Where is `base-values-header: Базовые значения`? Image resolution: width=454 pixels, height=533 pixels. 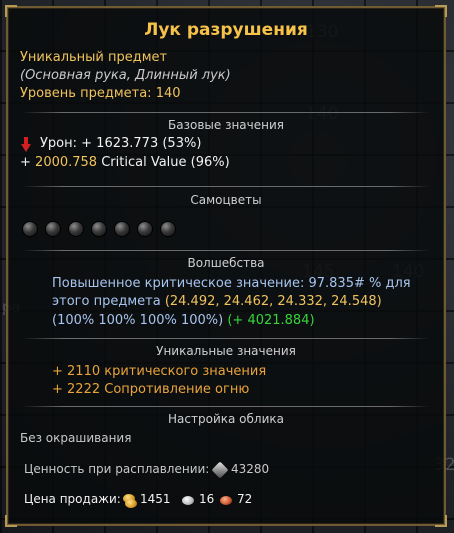
base-values-header: Базовые значения is located at coordinates (226, 125).